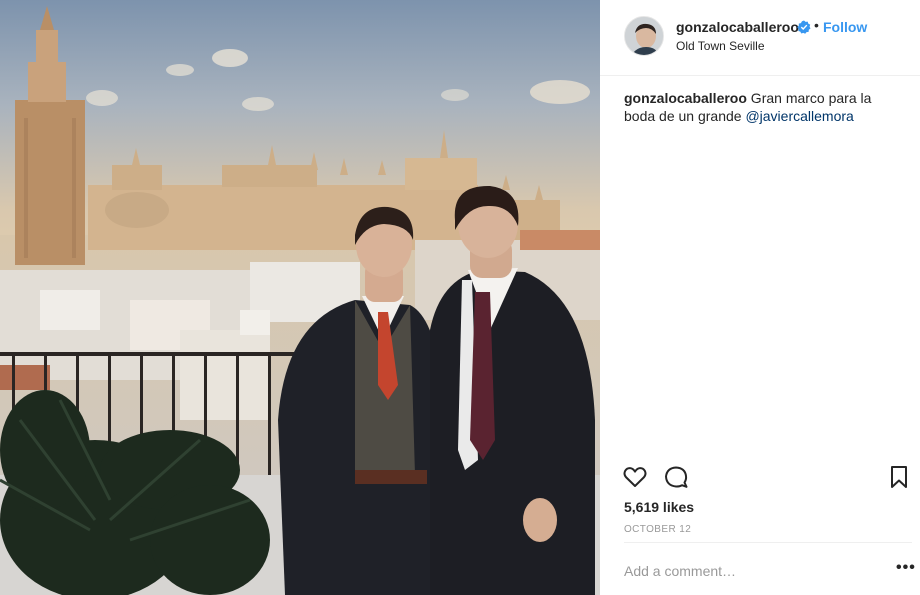  I want to click on bookmark-icon, so click(899, 477).